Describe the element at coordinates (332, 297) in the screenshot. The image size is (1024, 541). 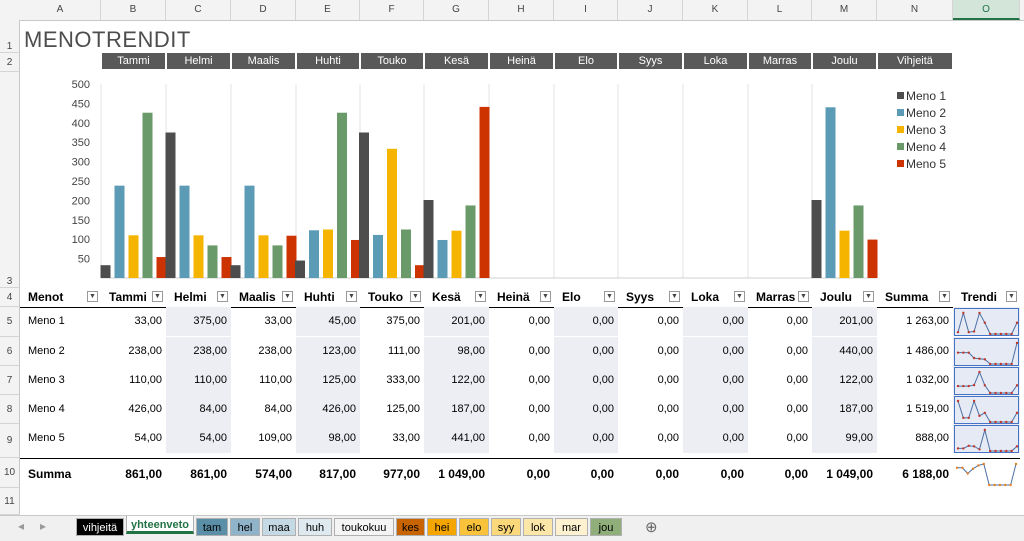
I see `table-header-4: Huhti ▼` at that location.